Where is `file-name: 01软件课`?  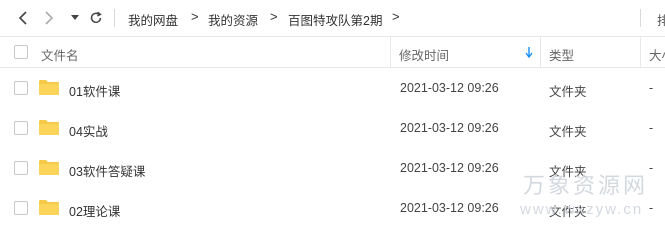
file-name: 01软件课 is located at coordinates (94, 90).